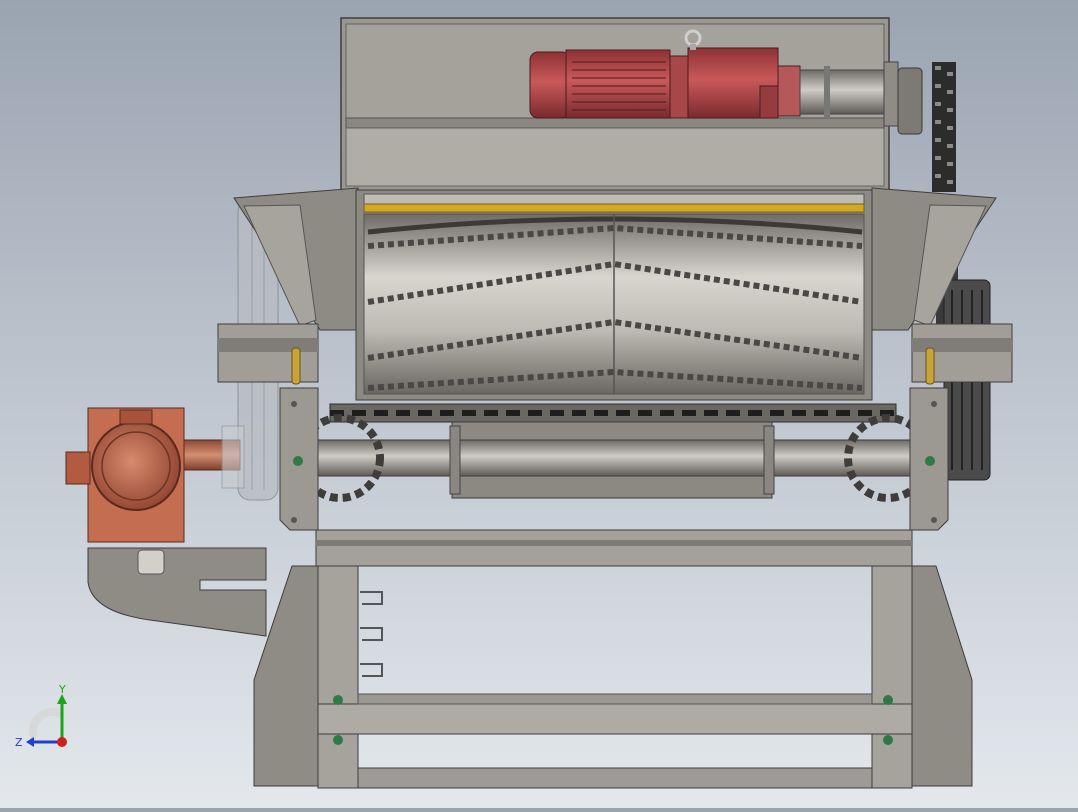 The image size is (1078, 812). I want to click on y-axis-label: Y, so click(62, 690).